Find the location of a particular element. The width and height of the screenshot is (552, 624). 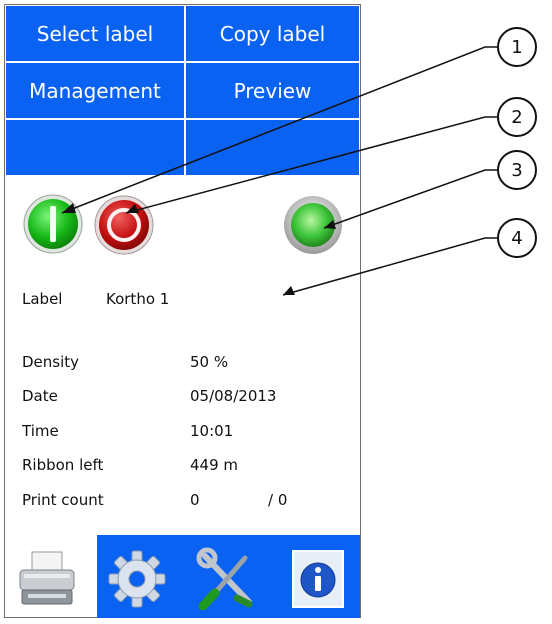

callout-4: 4 is located at coordinates (517, 238).